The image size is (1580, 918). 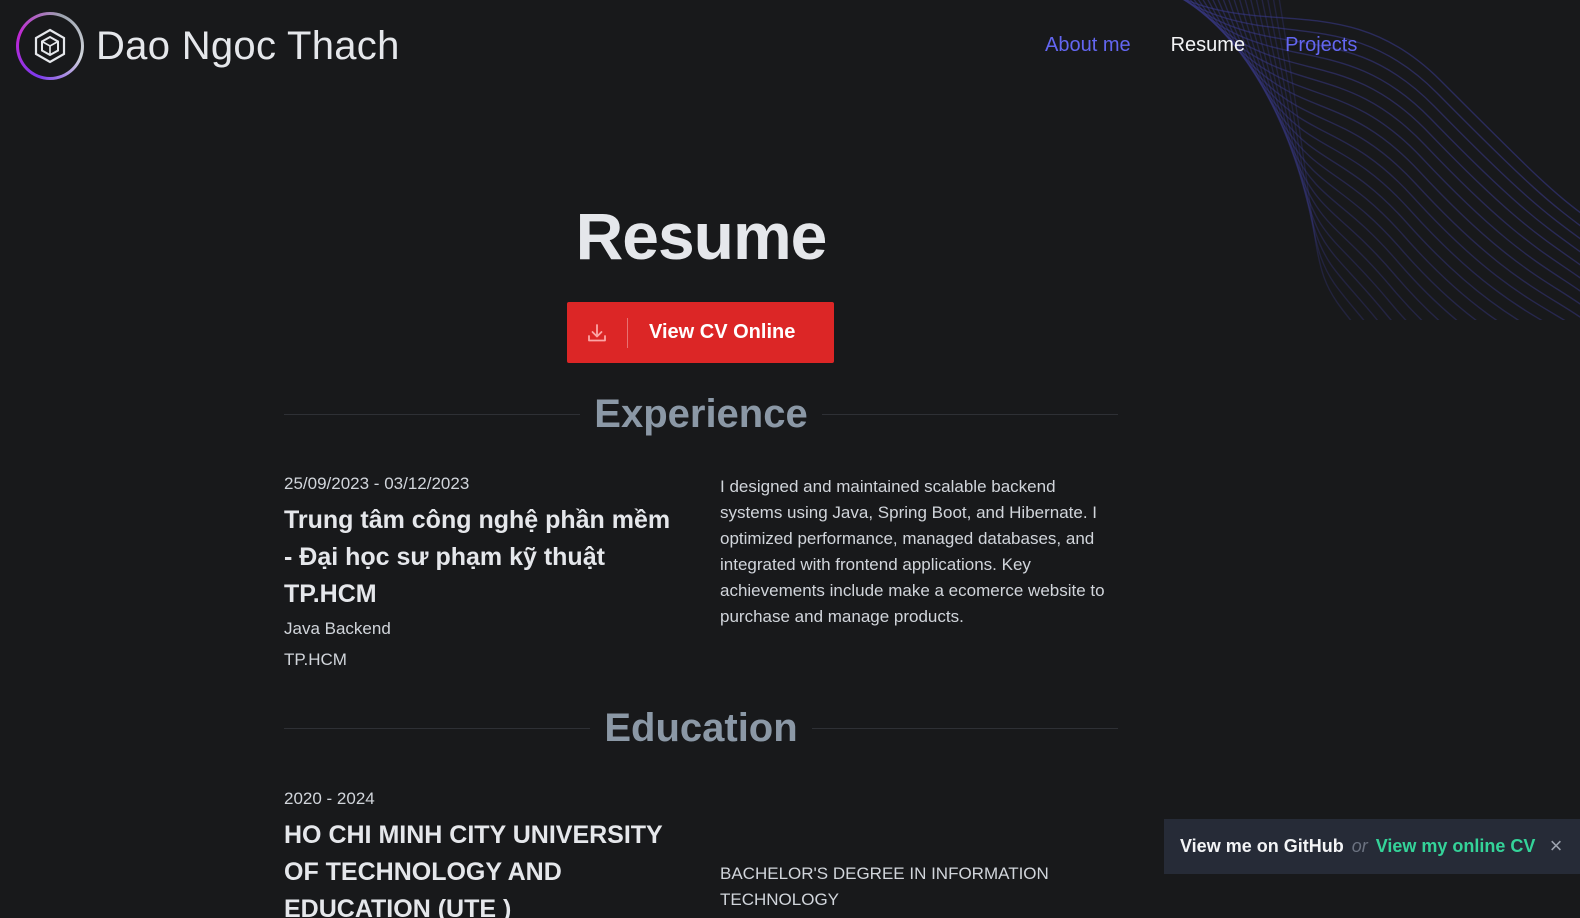 What do you see at coordinates (1372, 846) in the screenshot?
I see `github-banner: View me on GitHub or View my online CV ×` at bounding box center [1372, 846].